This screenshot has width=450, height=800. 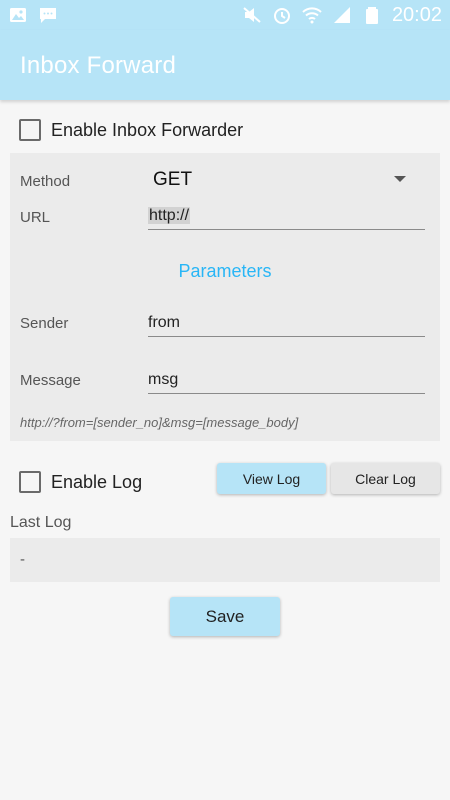 I want to click on sender-input: from, so click(x=286, y=325).